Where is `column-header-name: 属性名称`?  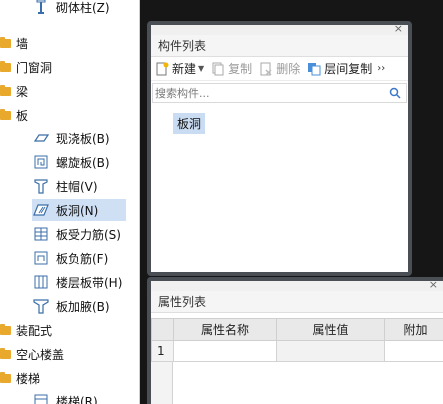
column-header-name: 属性名称 is located at coordinates (225, 329).